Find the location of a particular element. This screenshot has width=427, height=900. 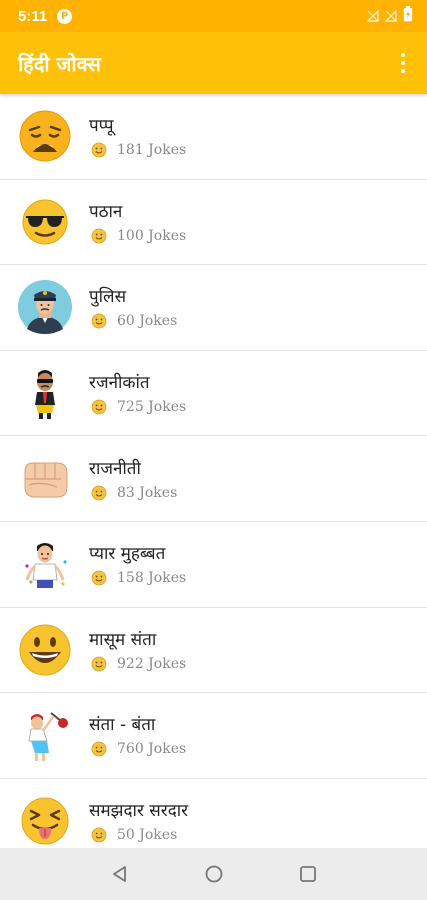

category-title: संता - बंता is located at coordinates (122, 725).